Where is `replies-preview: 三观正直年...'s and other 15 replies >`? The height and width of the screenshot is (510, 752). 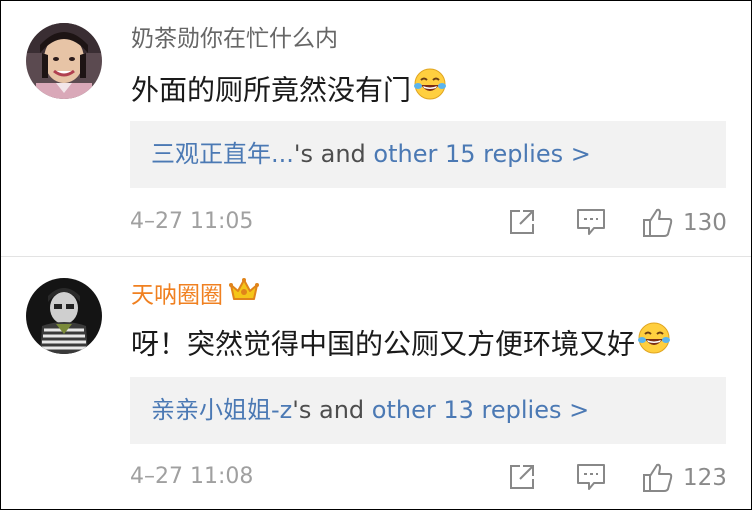 replies-preview: 三观正直年...'s and other 15 replies > is located at coordinates (428, 154).